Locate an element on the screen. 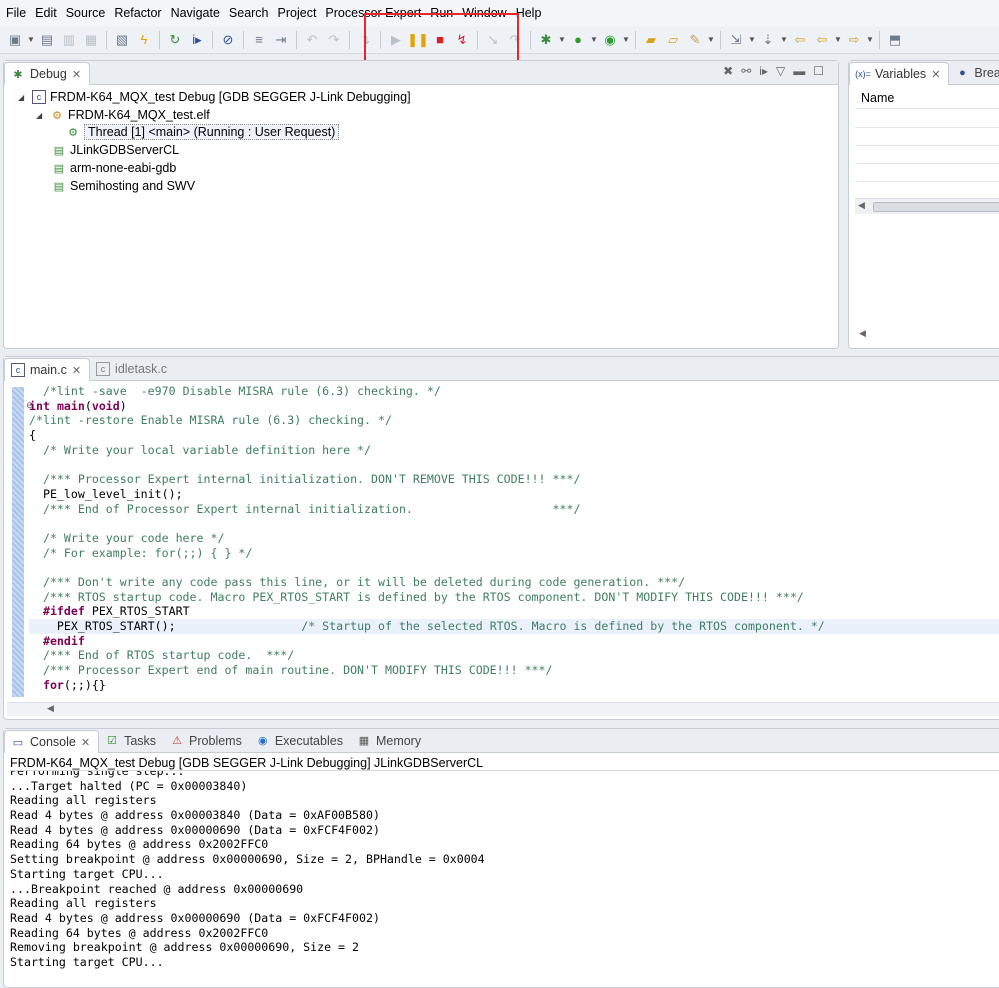 The image size is (999, 988). resume-icon: ▶ is located at coordinates (396, 40).